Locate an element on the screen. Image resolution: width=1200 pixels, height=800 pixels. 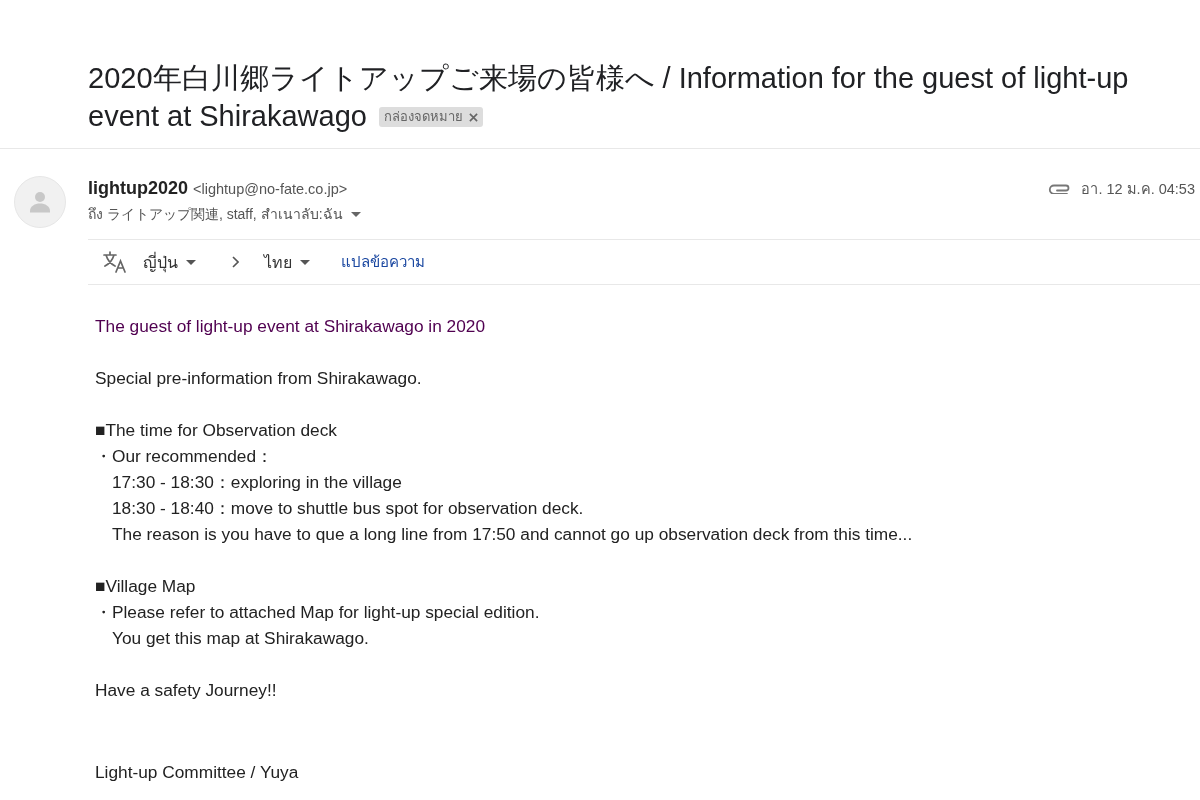
message-date: อา. 12 ม.ค. 04:53 is located at coordinates (1138, 189).